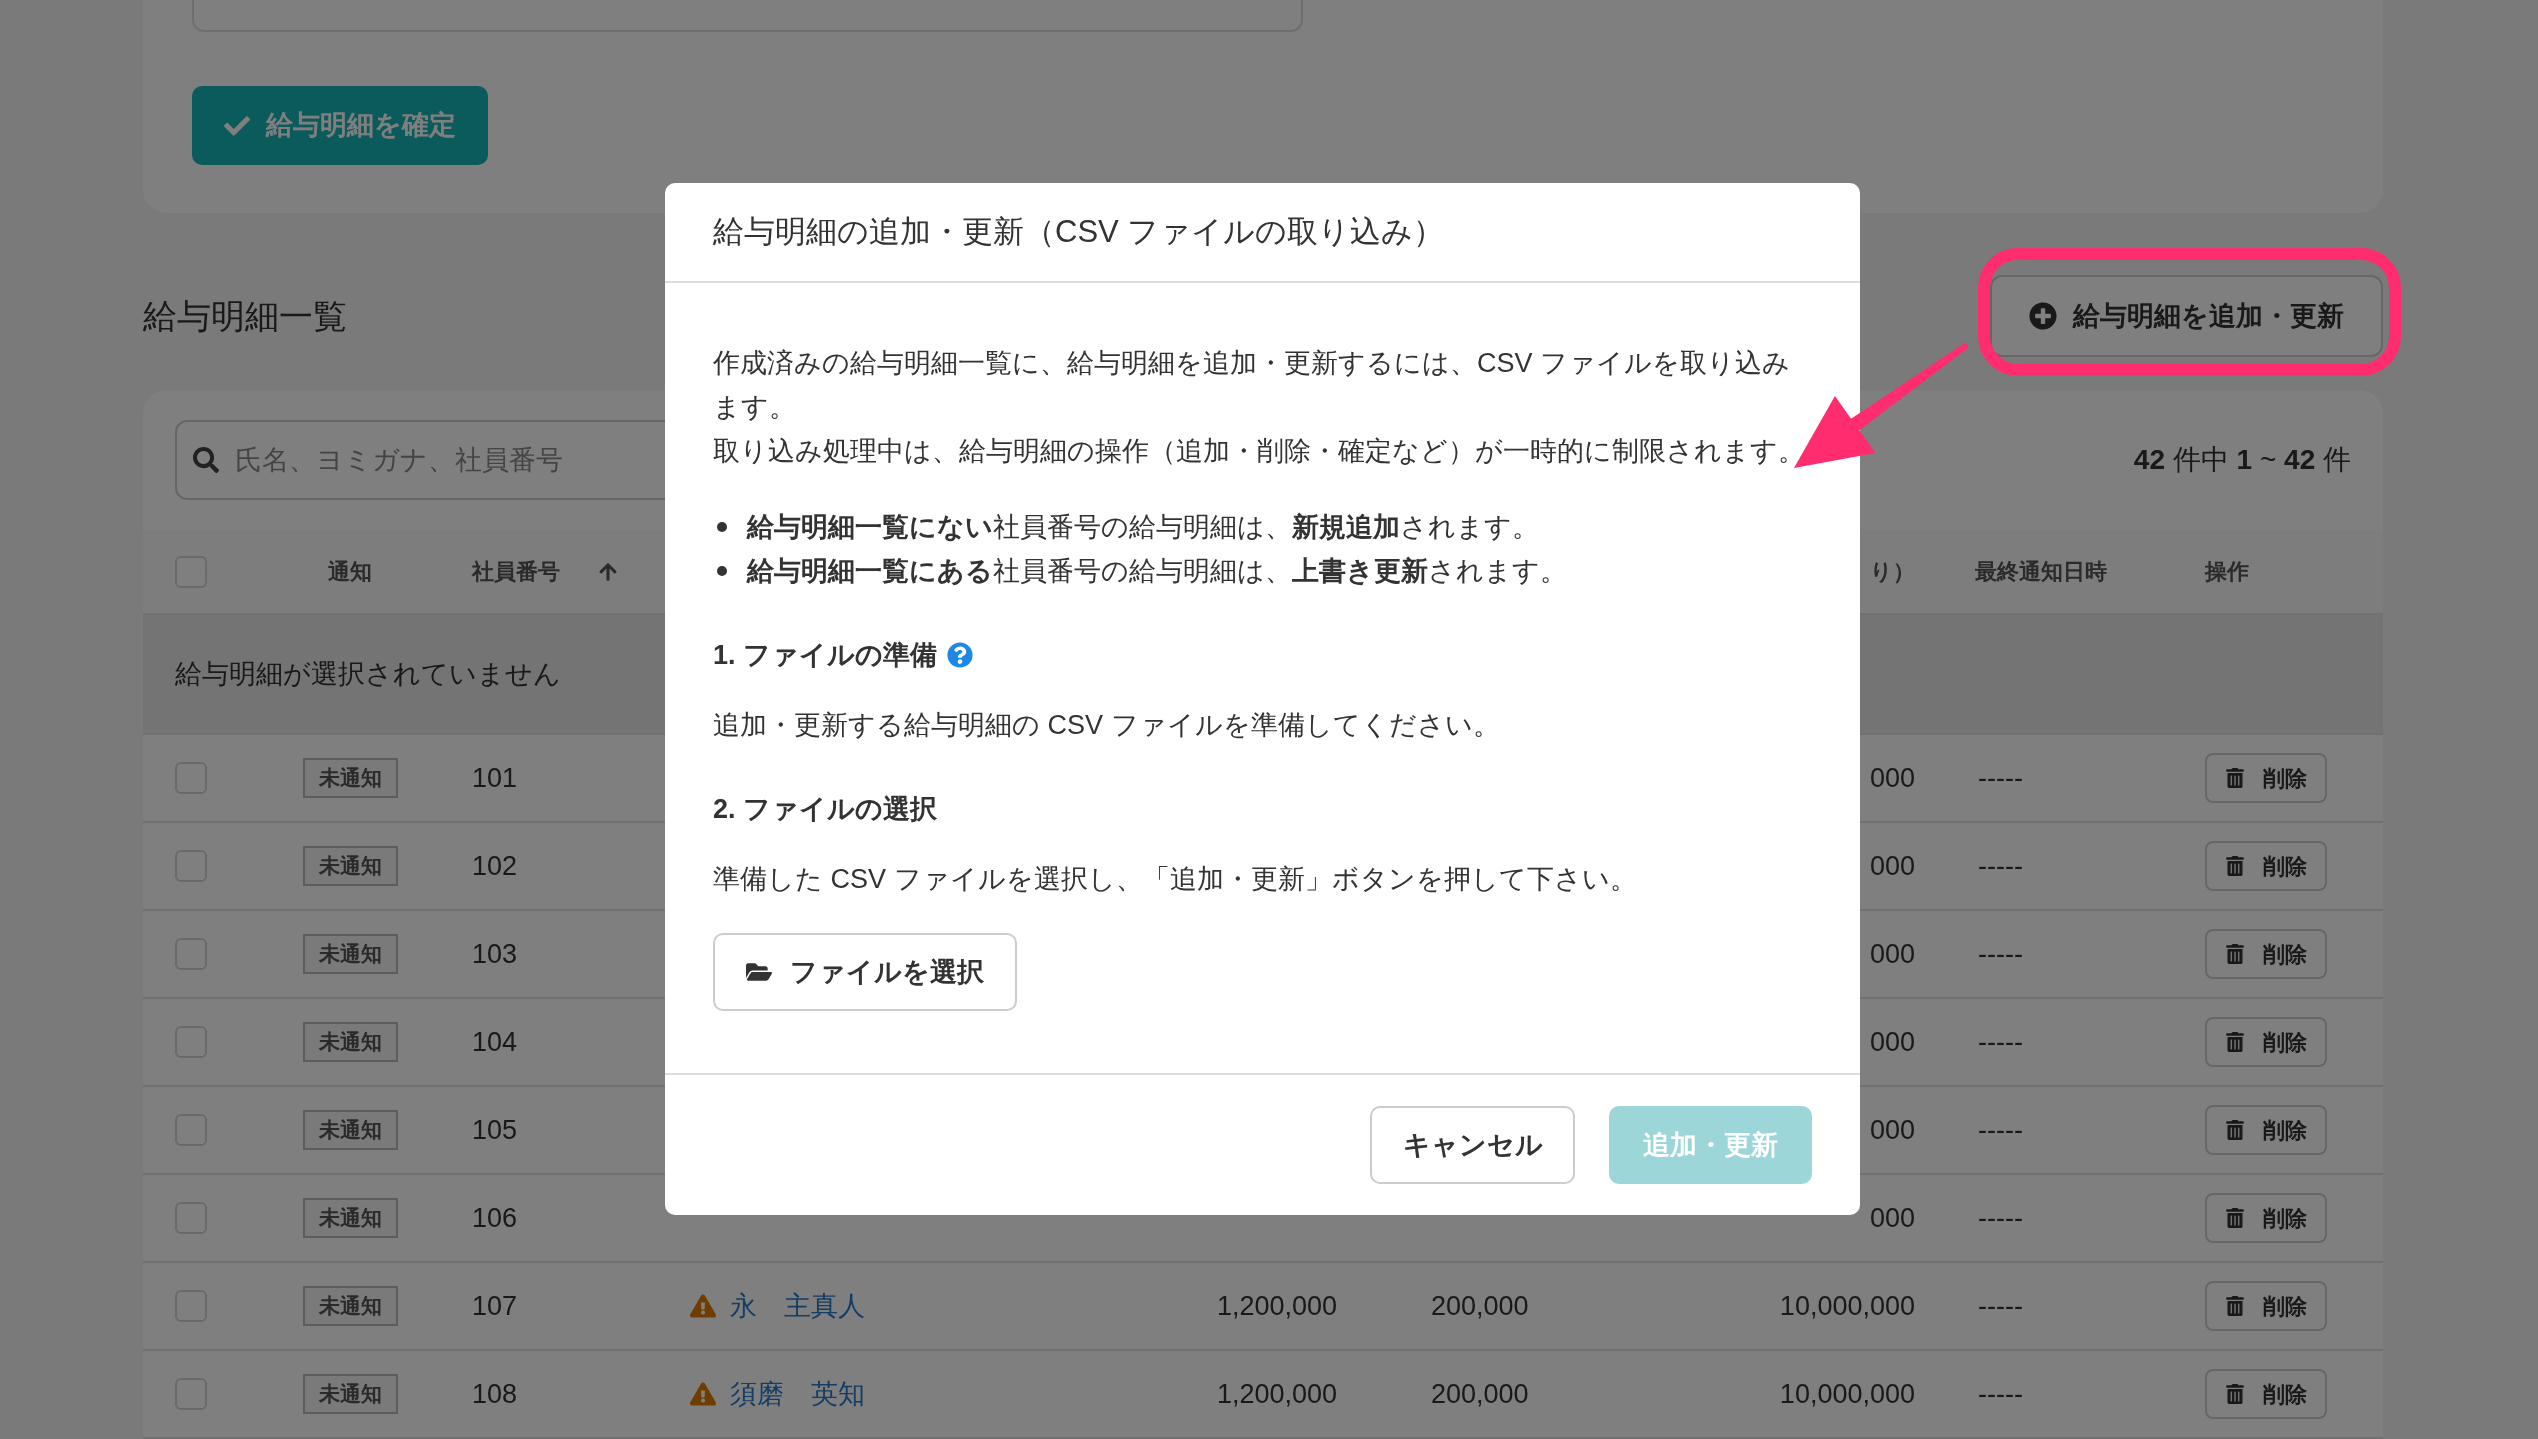  Describe the element at coordinates (1472, 1145) in the screenshot. I see `cancel-button: キャンセル` at that location.